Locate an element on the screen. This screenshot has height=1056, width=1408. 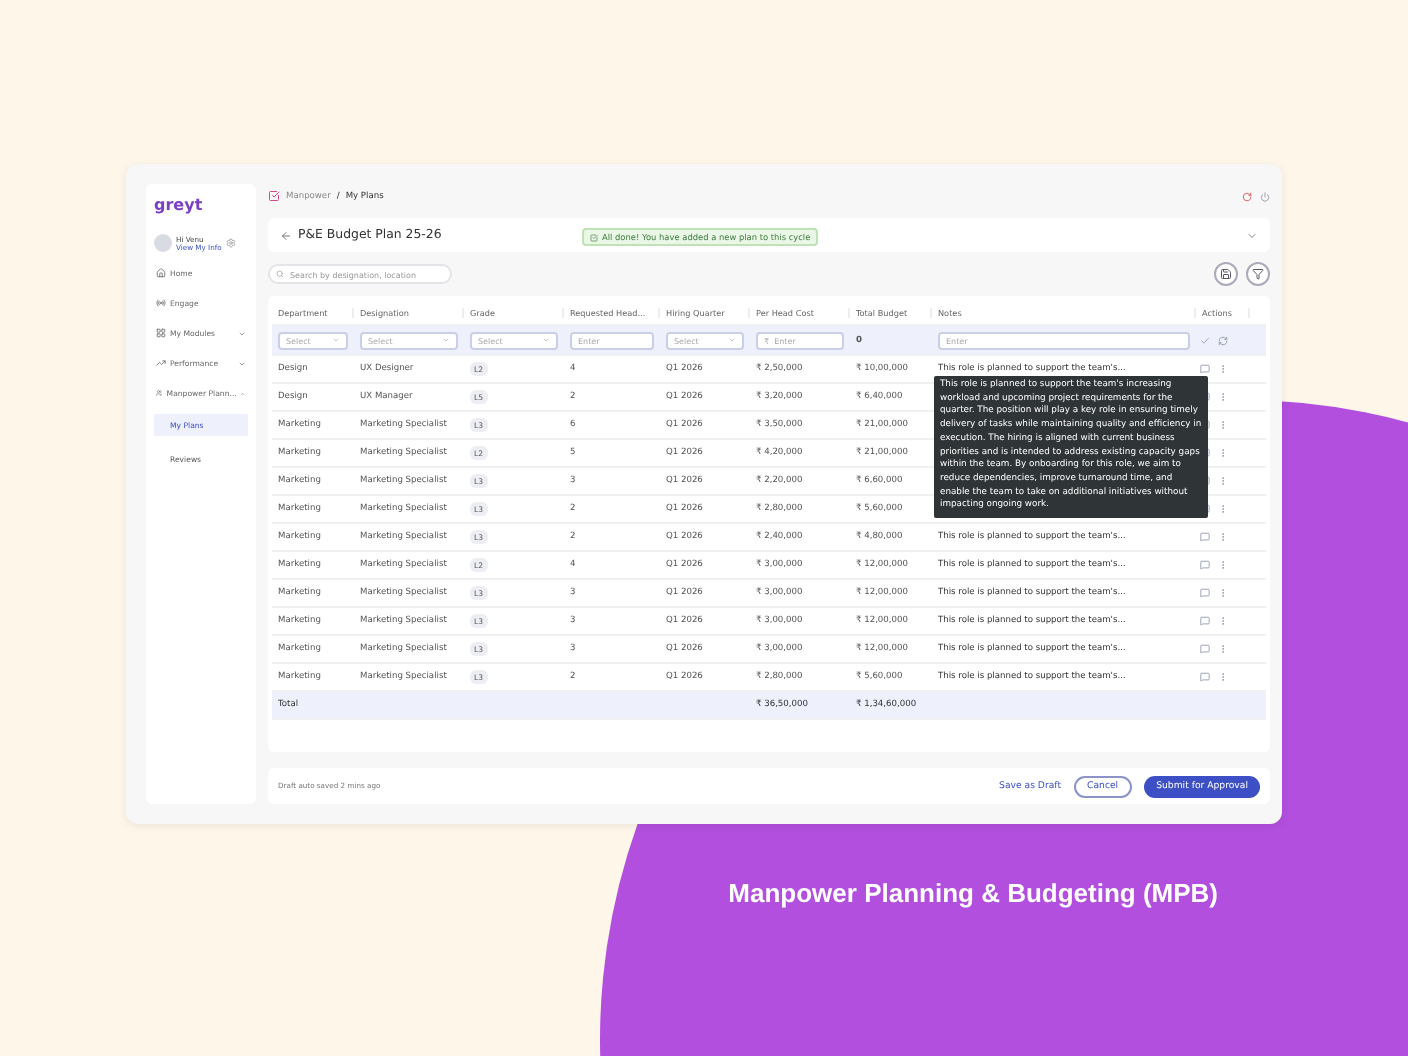
logo: greyt is located at coordinates (179, 205).